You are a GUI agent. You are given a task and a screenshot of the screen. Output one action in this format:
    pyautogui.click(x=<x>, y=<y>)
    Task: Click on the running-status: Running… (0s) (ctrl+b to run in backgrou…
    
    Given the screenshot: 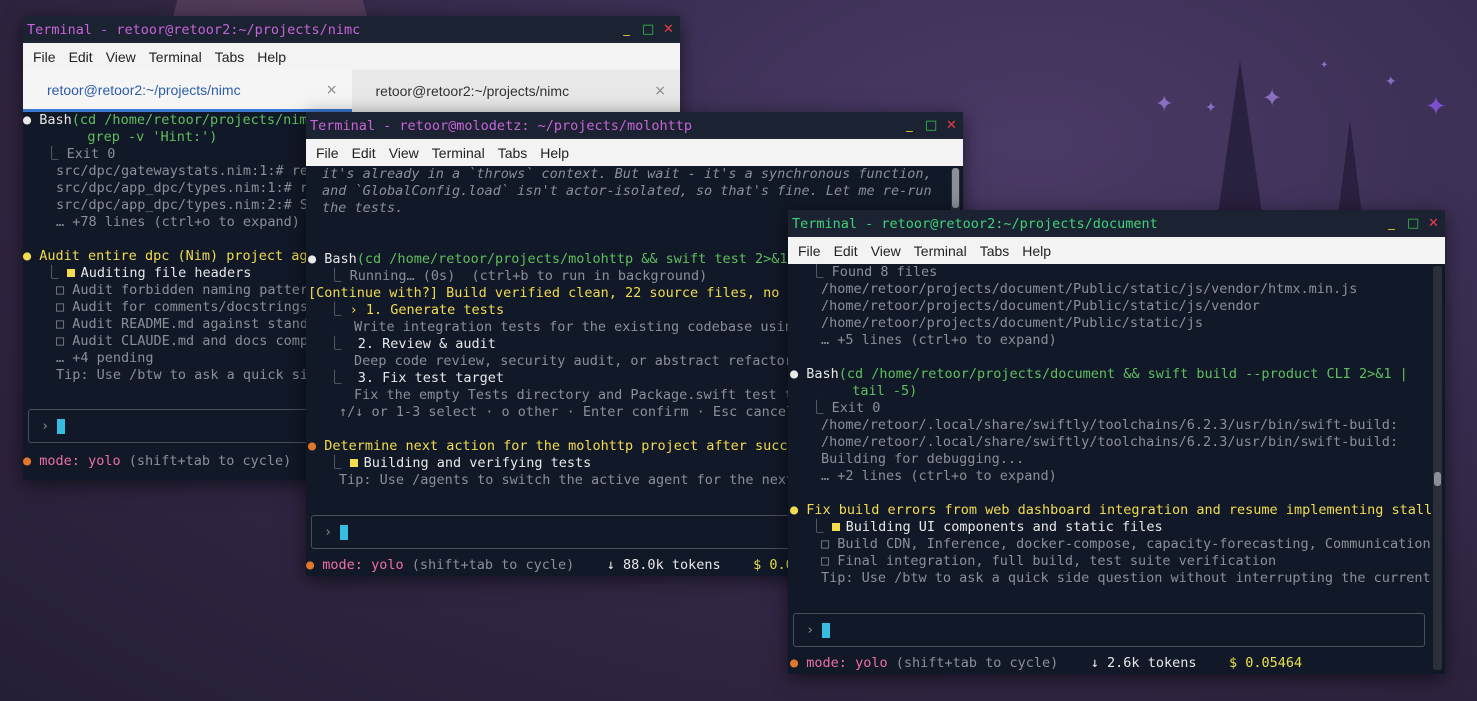 What is the action you would take?
    pyautogui.click(x=528, y=276)
    